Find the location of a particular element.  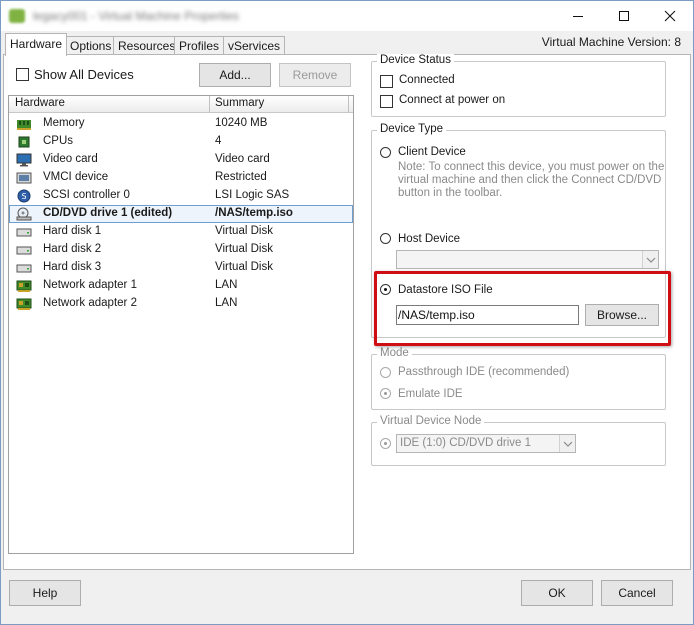

connected-label: Connected is located at coordinates (427, 80).